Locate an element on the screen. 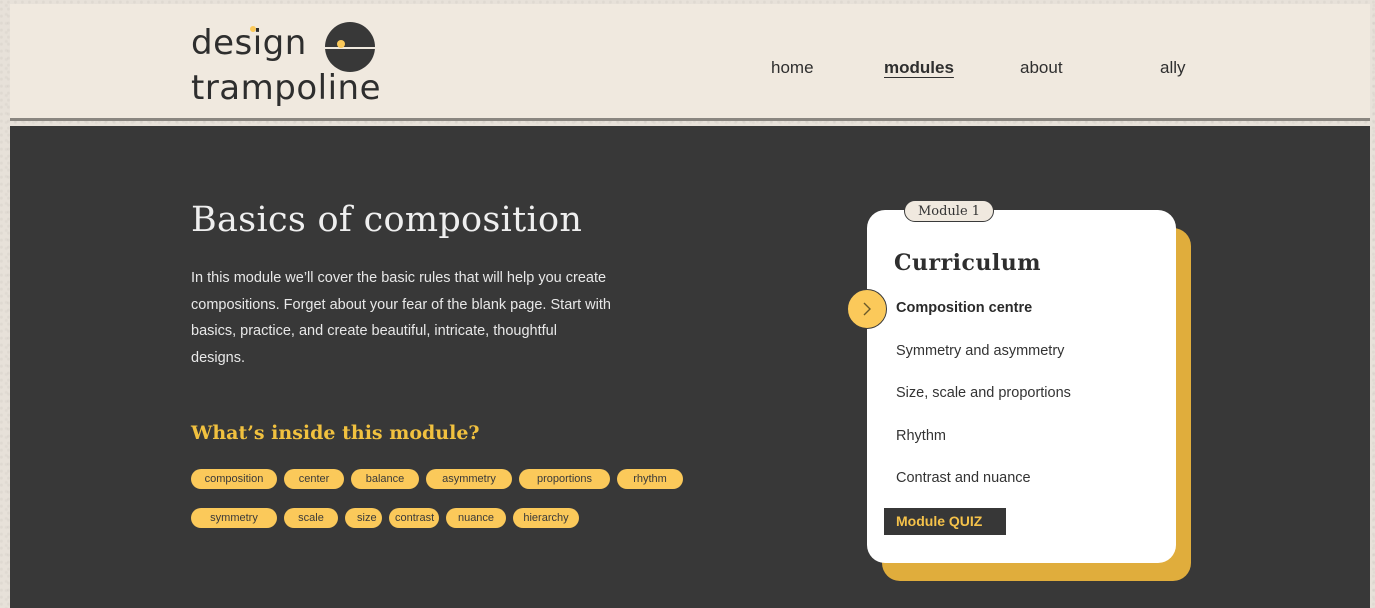  chevron-right-icon is located at coordinates (867, 309).